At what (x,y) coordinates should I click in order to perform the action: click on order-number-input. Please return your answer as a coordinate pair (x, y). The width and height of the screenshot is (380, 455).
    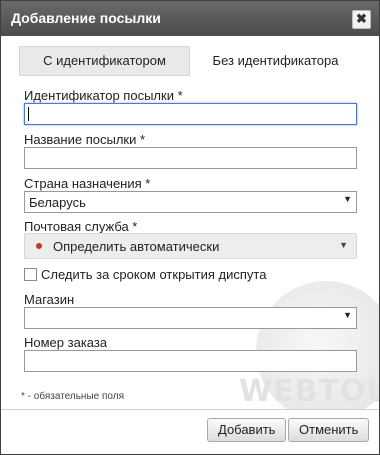
    Looking at the image, I should click on (190, 361).